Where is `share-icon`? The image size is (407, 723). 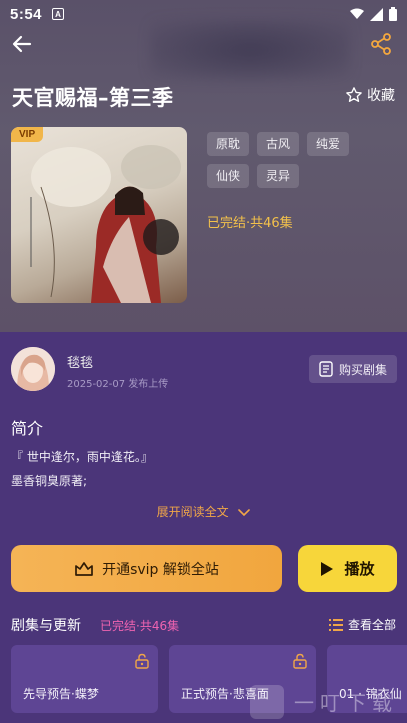 share-icon is located at coordinates (381, 44).